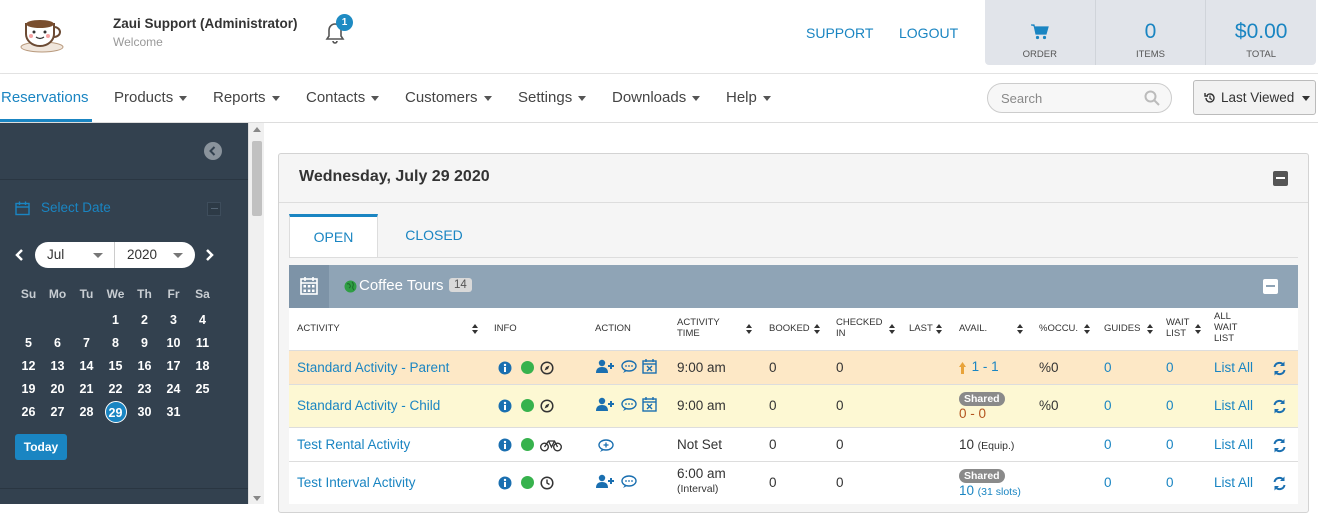 The image size is (1318, 513). I want to click on calendar-day: 13, so click(57, 366).